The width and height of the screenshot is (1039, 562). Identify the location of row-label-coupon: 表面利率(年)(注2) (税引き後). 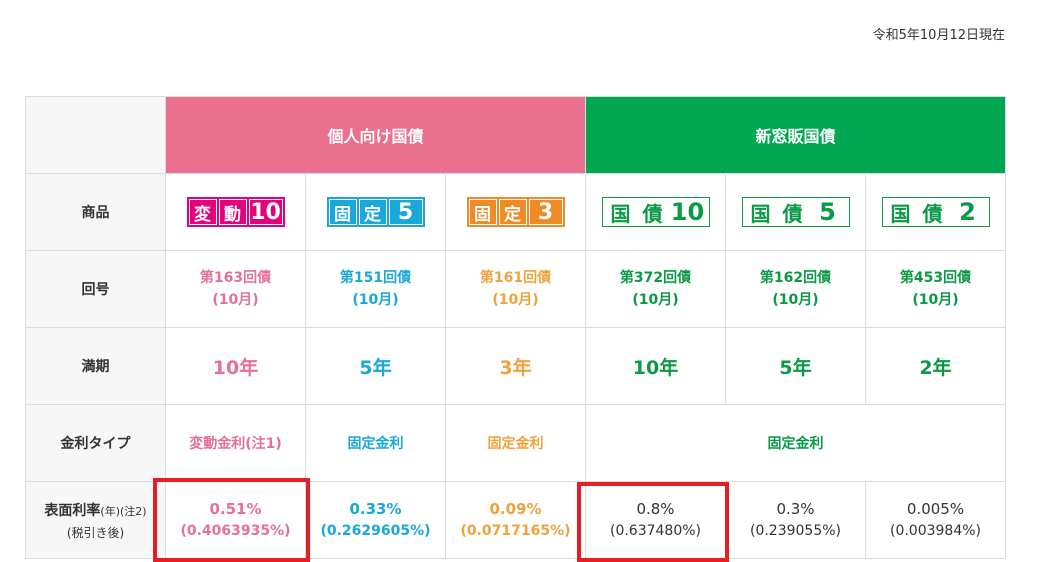
(95, 520).